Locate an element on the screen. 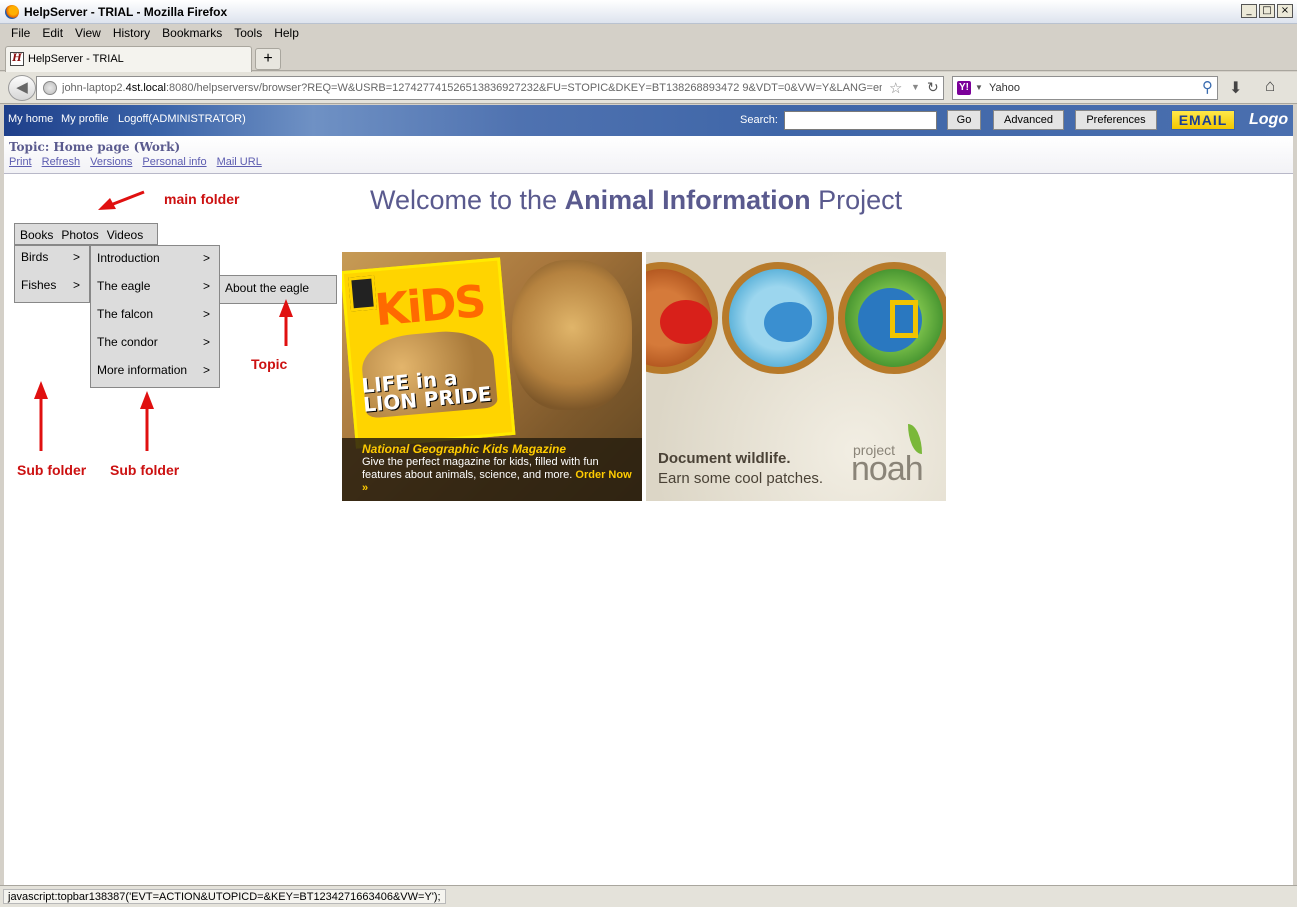 The image size is (1297, 907). minimize-button: _ is located at coordinates (1249, 11).